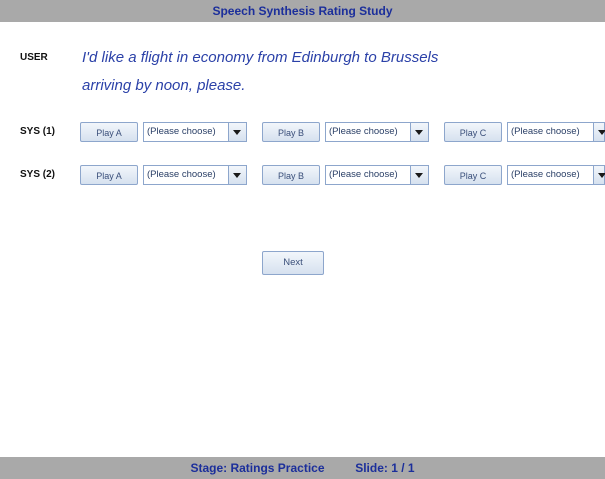 The image size is (605, 479). Describe the element at coordinates (291, 132) in the screenshot. I see `sys-1-play-b-button: Play B` at that location.